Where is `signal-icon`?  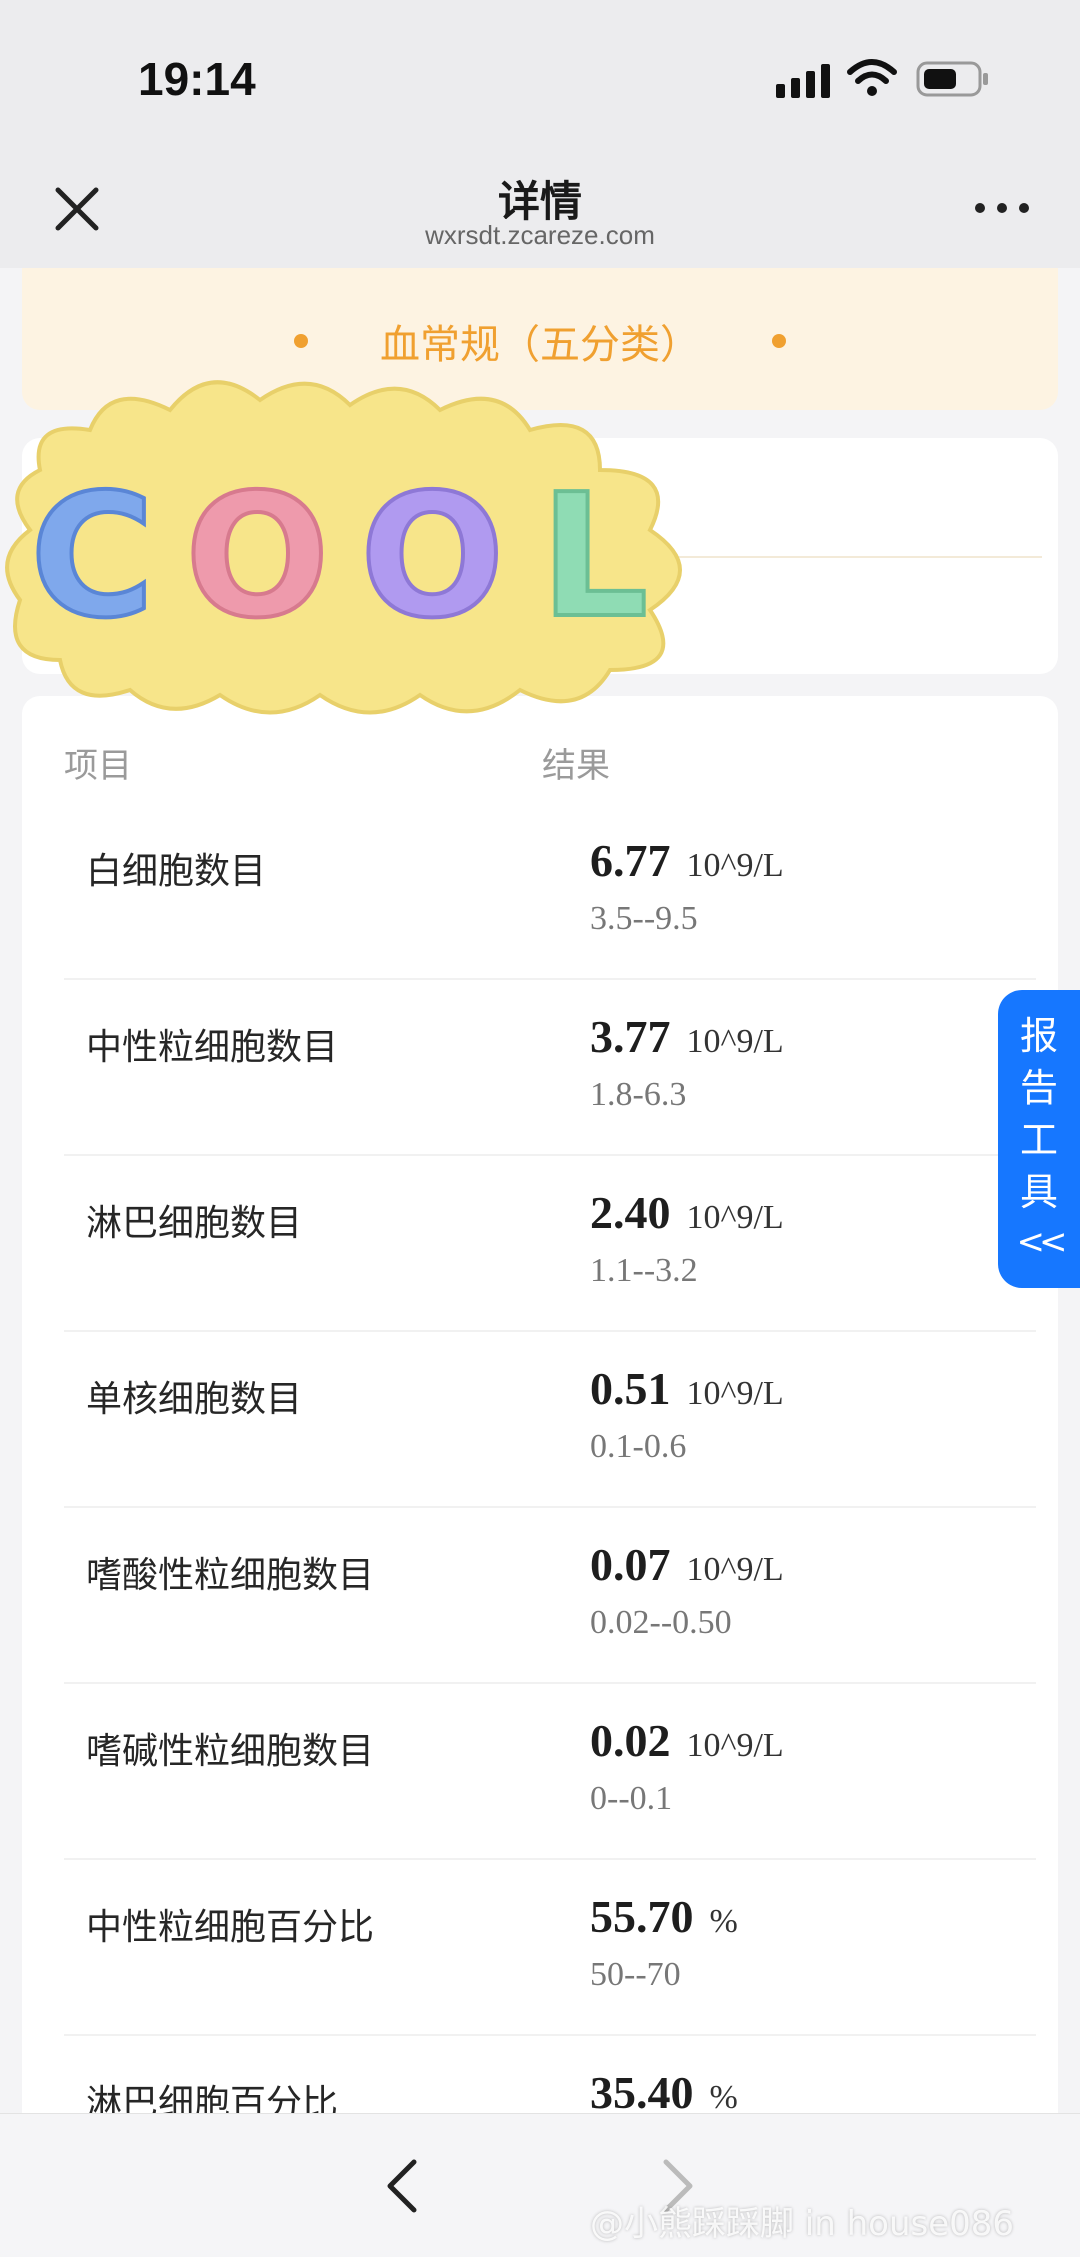 signal-icon is located at coordinates (803, 81).